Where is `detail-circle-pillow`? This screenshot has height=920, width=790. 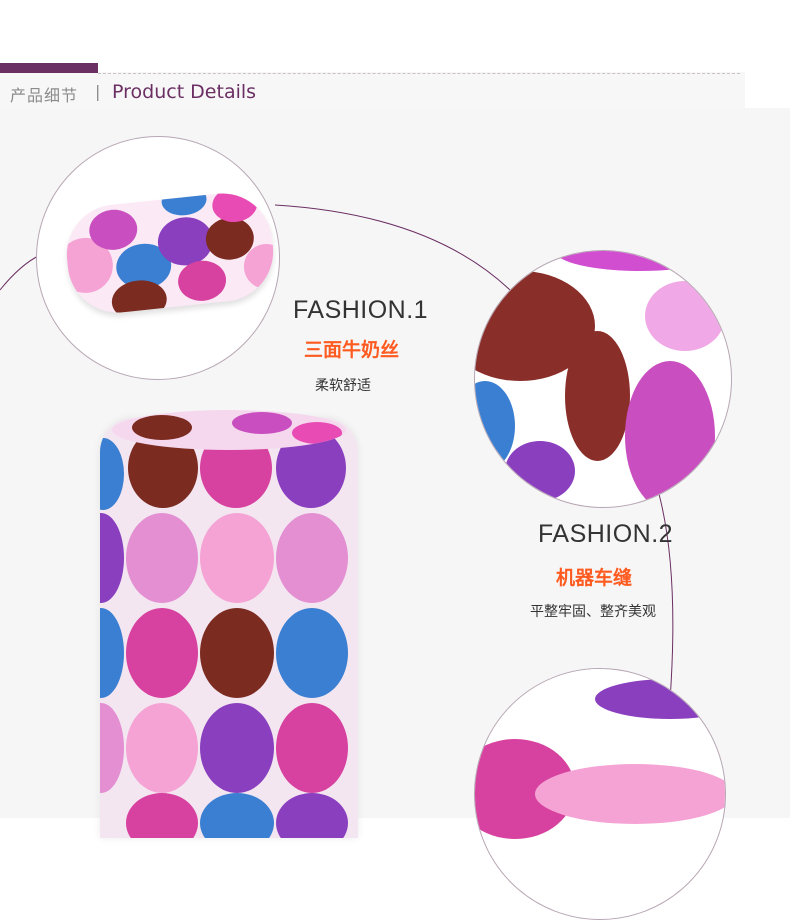 detail-circle-pillow is located at coordinates (158, 258).